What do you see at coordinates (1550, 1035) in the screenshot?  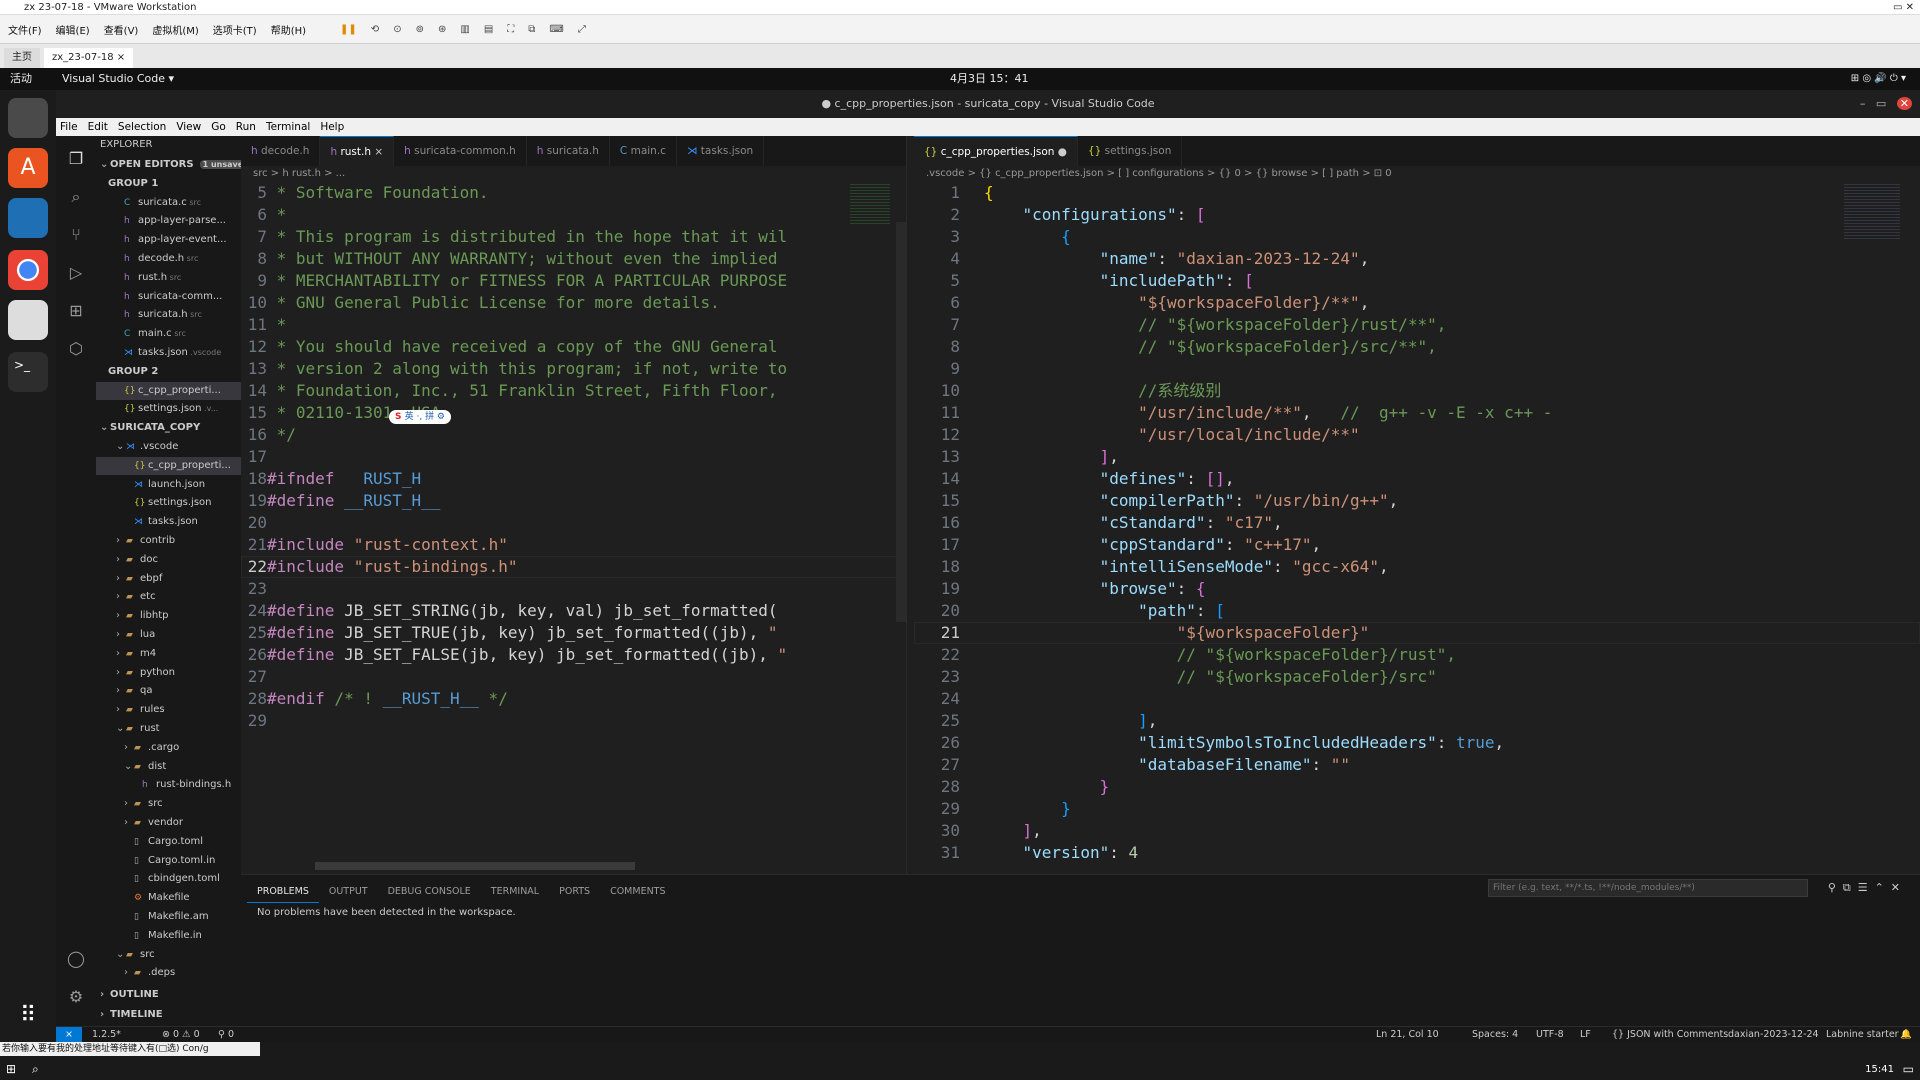 I see `status-encoding: UTF-8` at bounding box center [1550, 1035].